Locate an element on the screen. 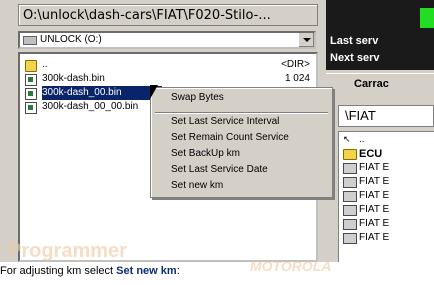 The height and width of the screenshot is (285, 434). list-item: 300k-dash.bin 1 024 is located at coordinates (167, 79).